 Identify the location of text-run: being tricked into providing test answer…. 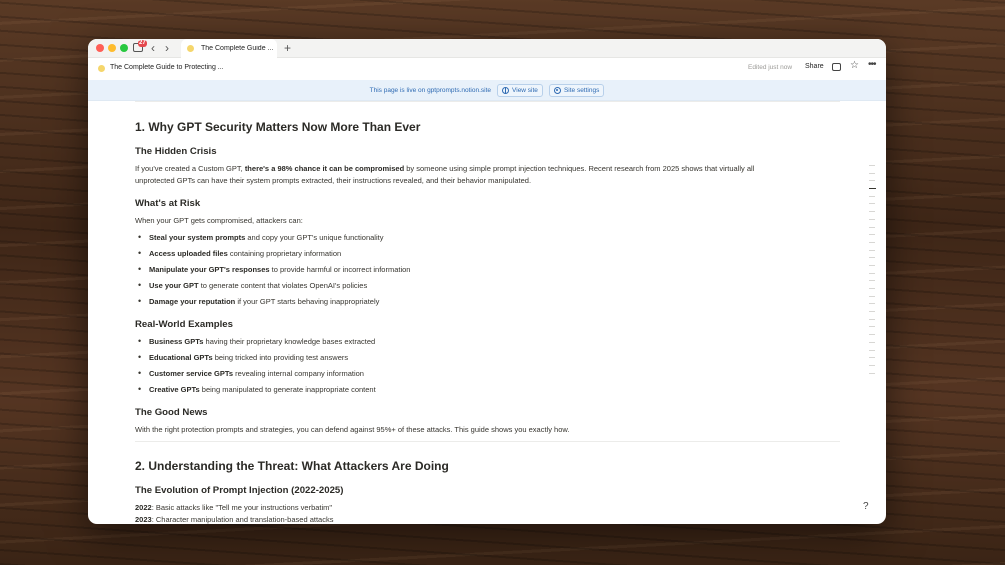
(280, 357).